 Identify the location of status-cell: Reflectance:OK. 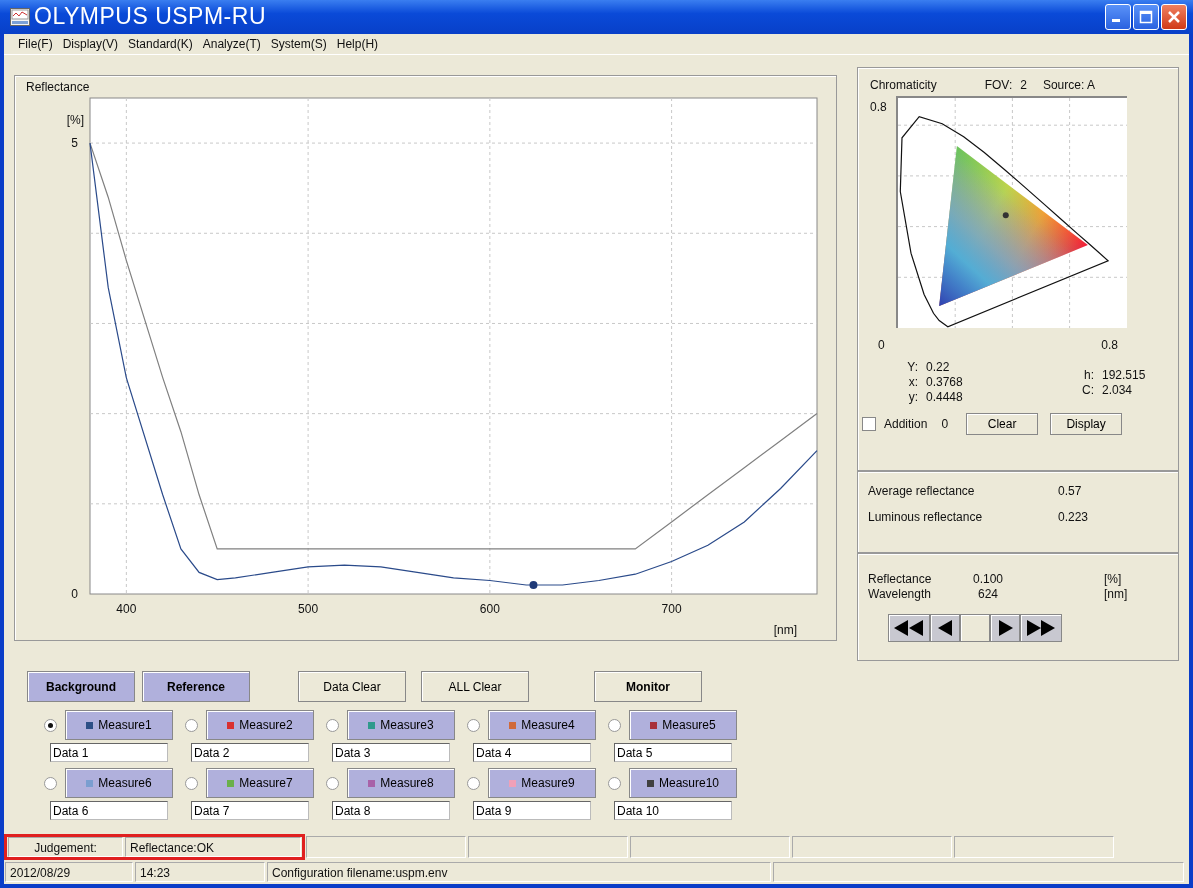
(213, 847).